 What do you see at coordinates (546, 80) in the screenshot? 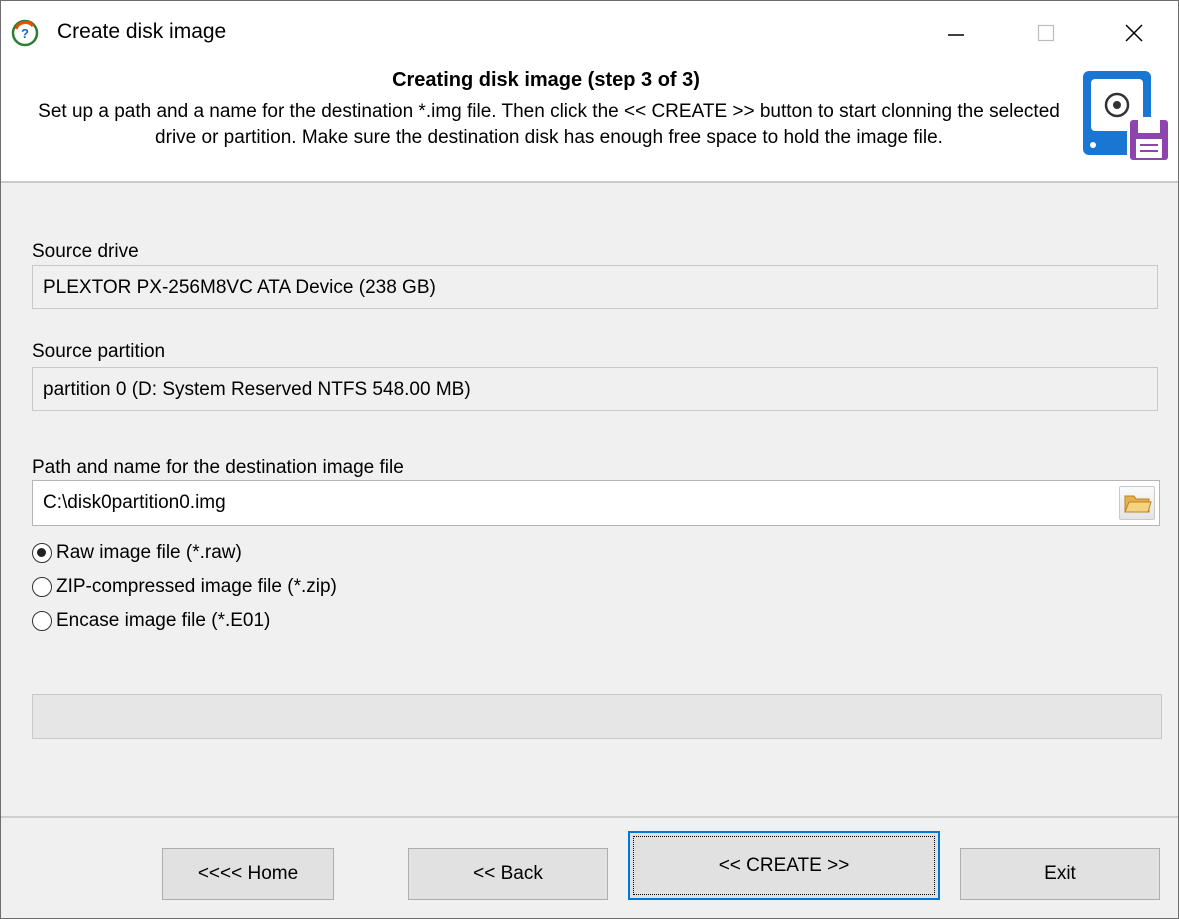
I see `step-title: Creating disk image (step 3 of 3)` at bounding box center [546, 80].